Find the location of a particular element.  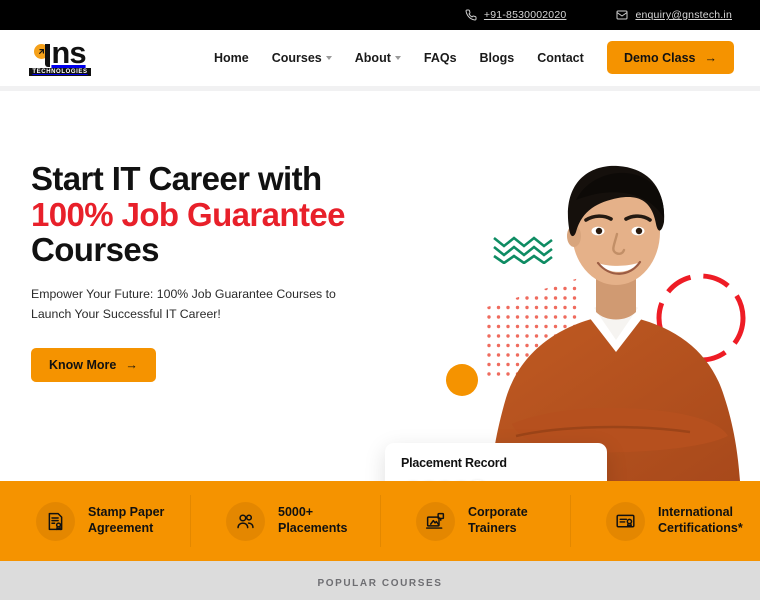

nav-label: Home is located at coordinates (231, 58).